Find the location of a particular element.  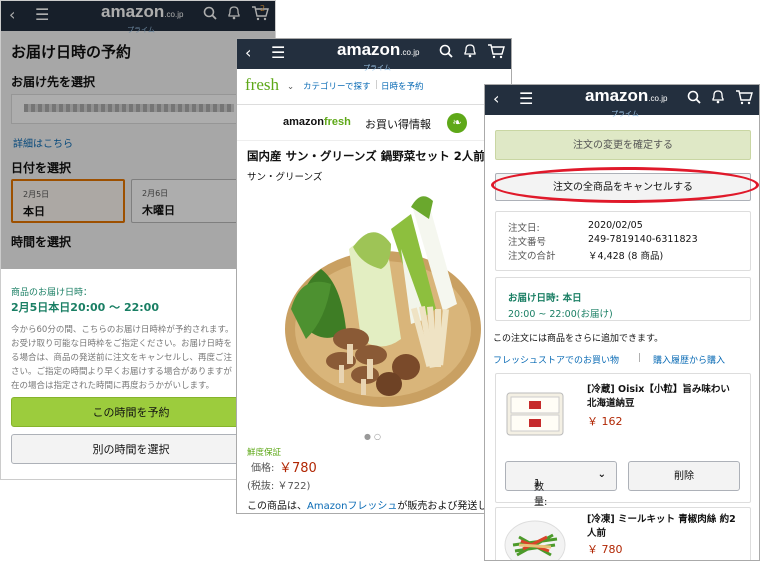

natto-product-image is located at coordinates (535, 412).